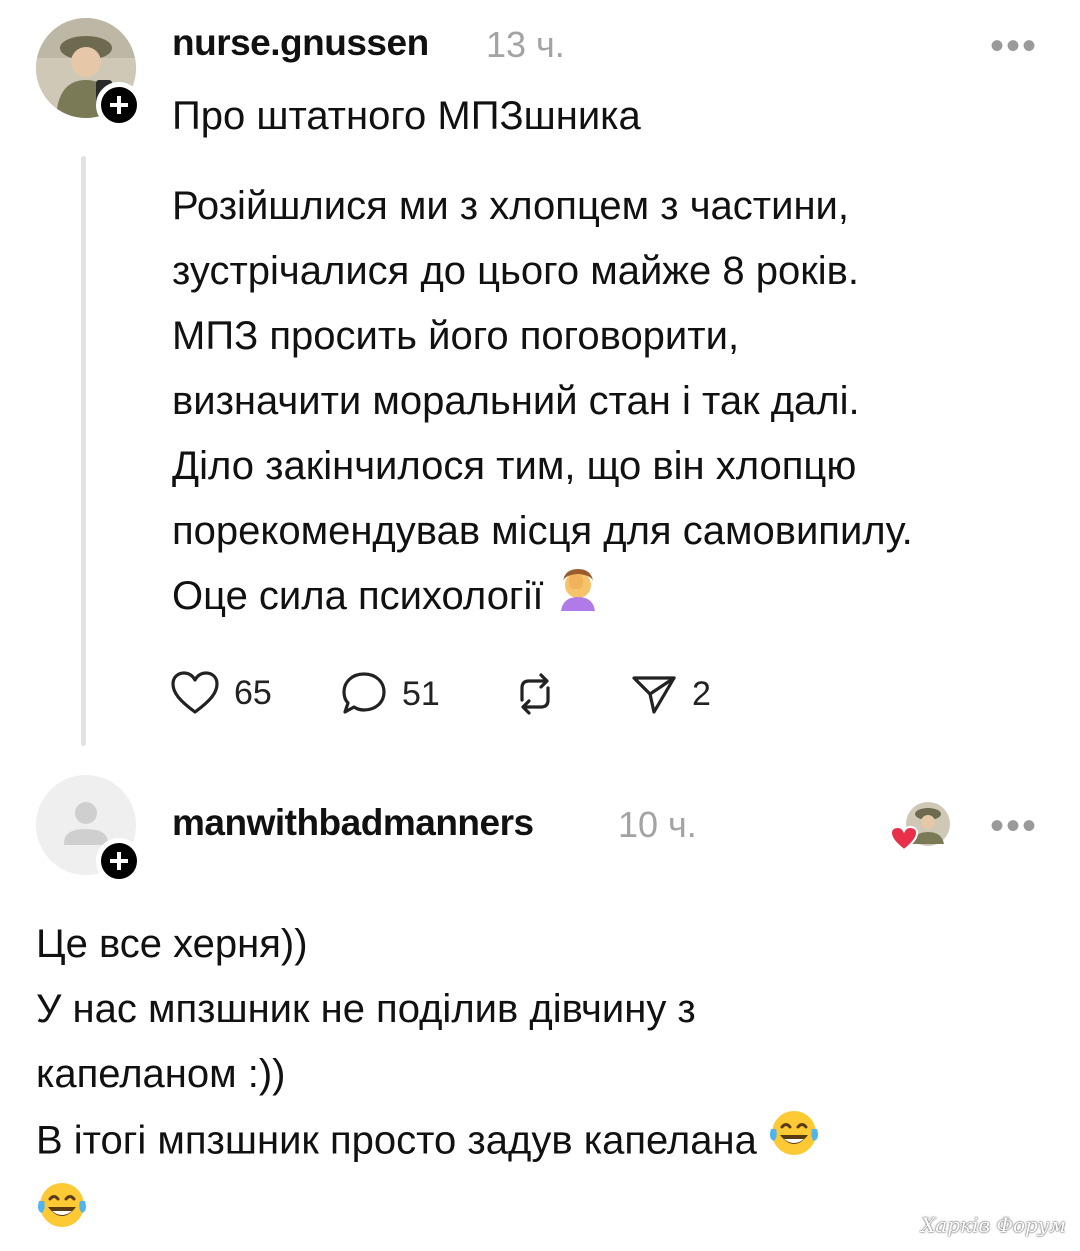 Image resolution: width=1080 pixels, height=1251 pixels. Describe the element at coordinates (514, 466) in the screenshot. I see `post-line: Діло закінчилося тим, що він хлопцю` at that location.